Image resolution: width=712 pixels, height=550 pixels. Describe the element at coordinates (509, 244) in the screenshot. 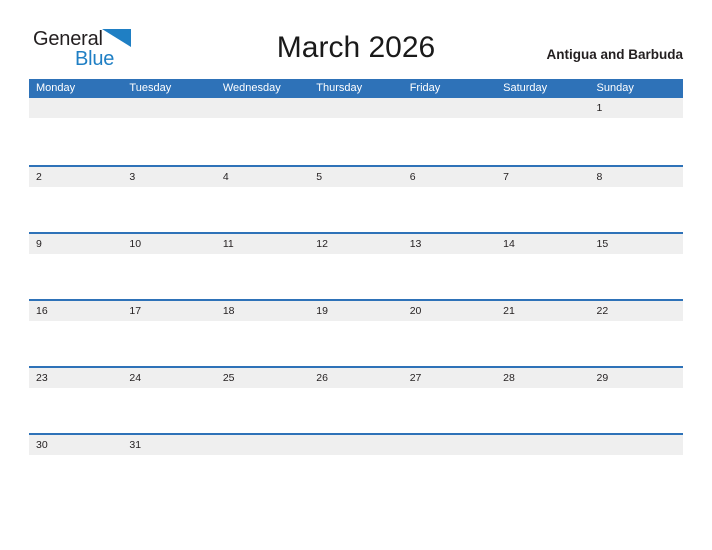

I see `day-number: 14` at that location.